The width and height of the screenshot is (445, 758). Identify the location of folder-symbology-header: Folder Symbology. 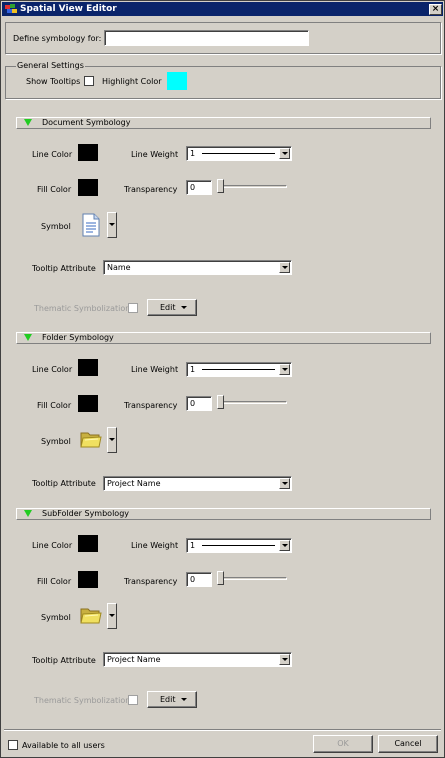
(223, 338).